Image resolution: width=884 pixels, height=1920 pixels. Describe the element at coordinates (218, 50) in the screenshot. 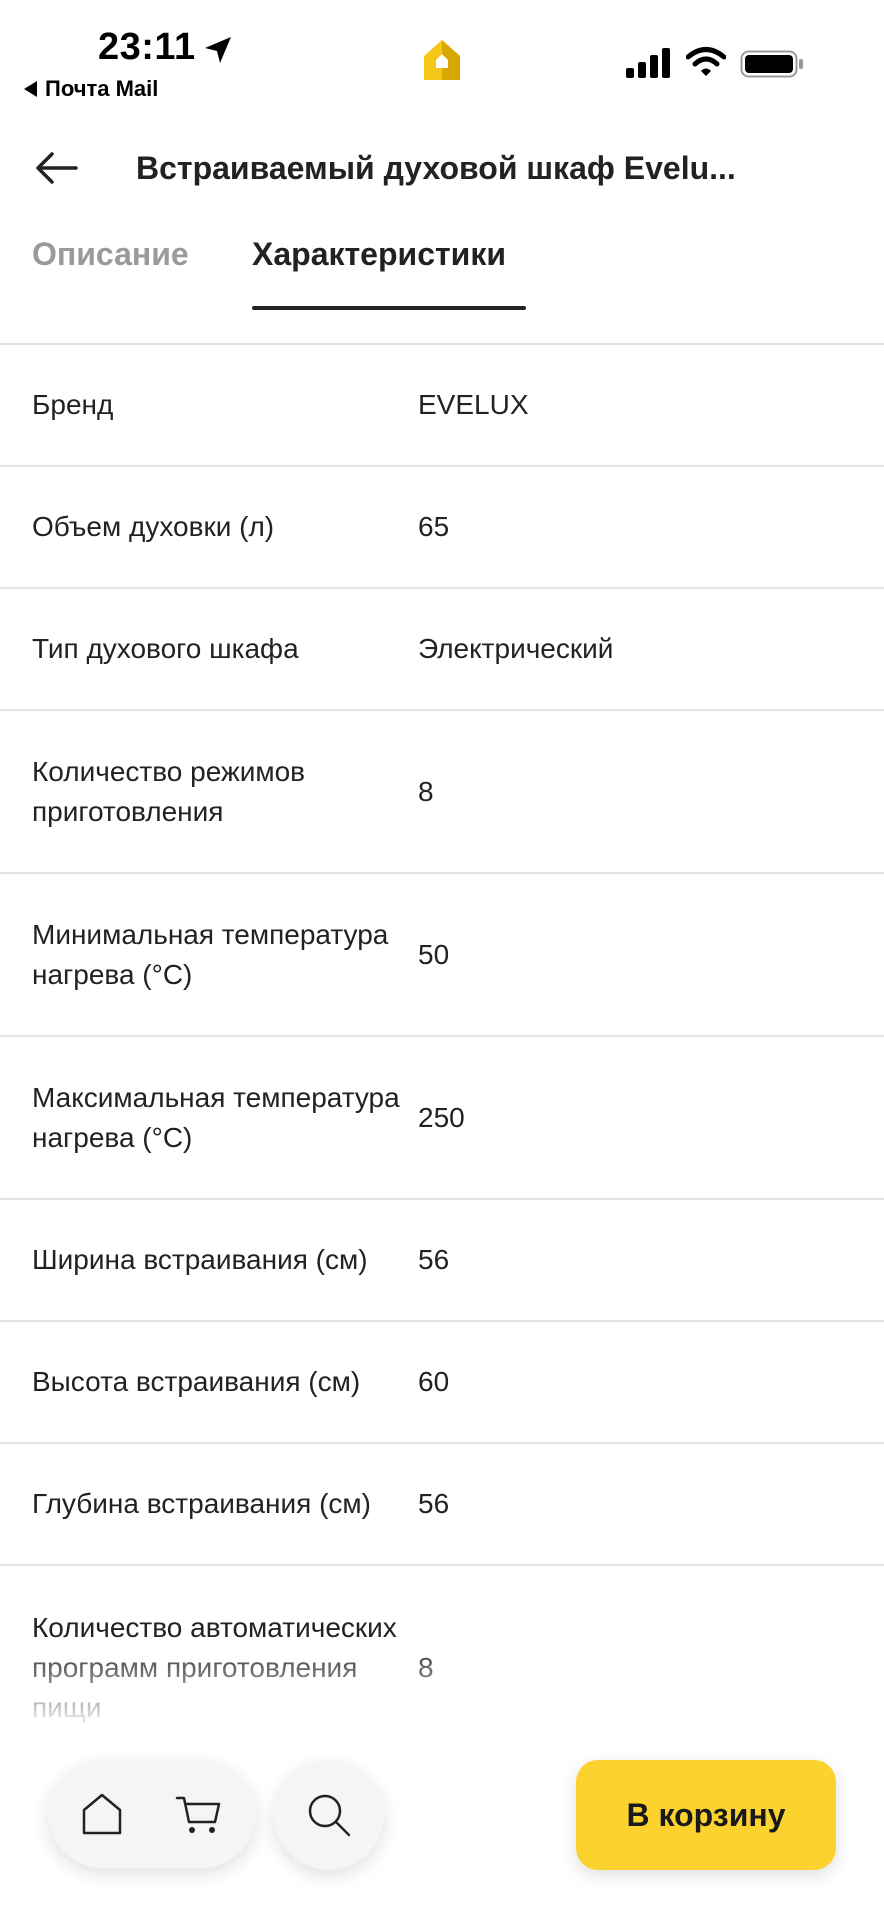

I see `location-arrow-icon` at that location.